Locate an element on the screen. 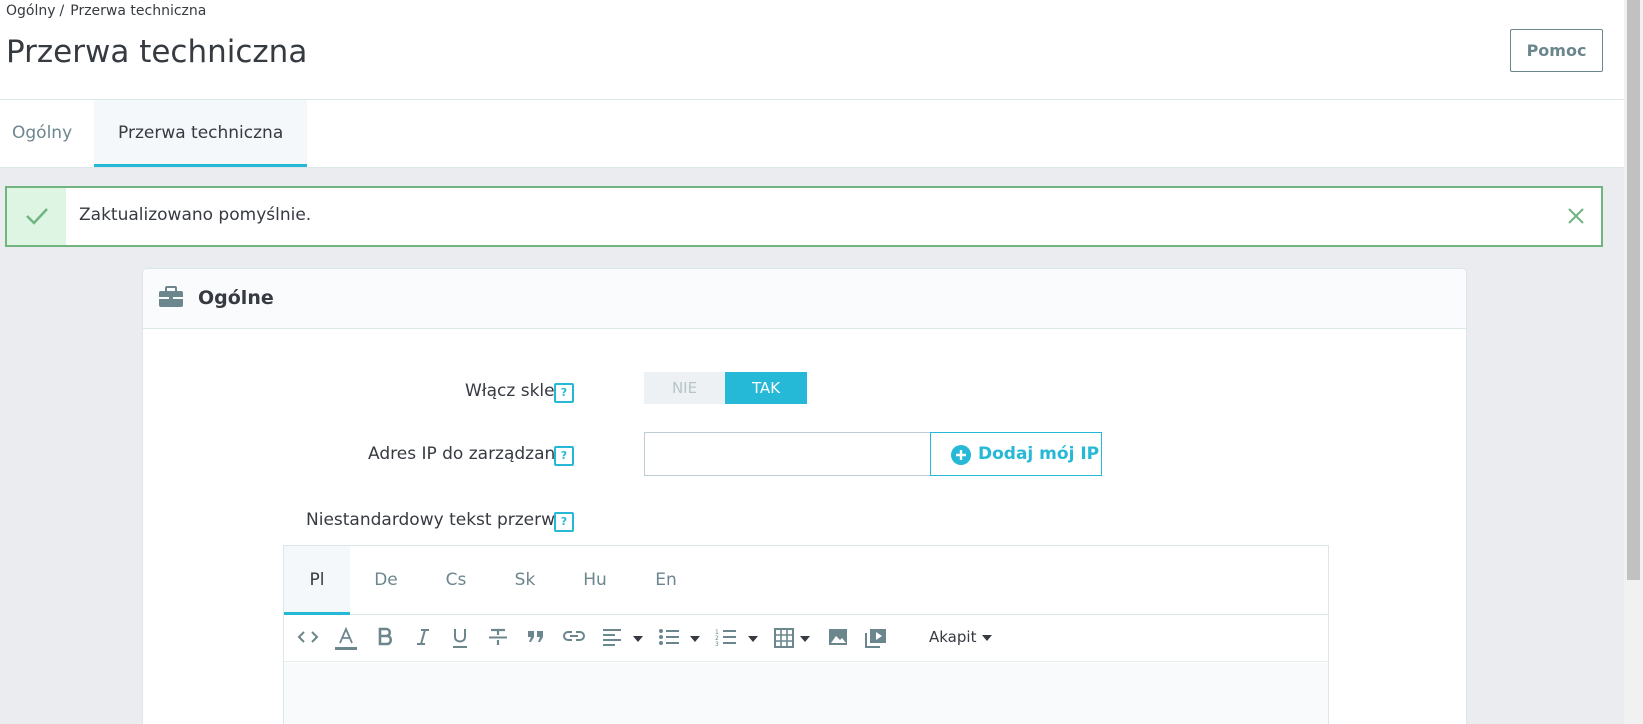  numbered-list-dropdown-caret is located at coordinates (753, 639).